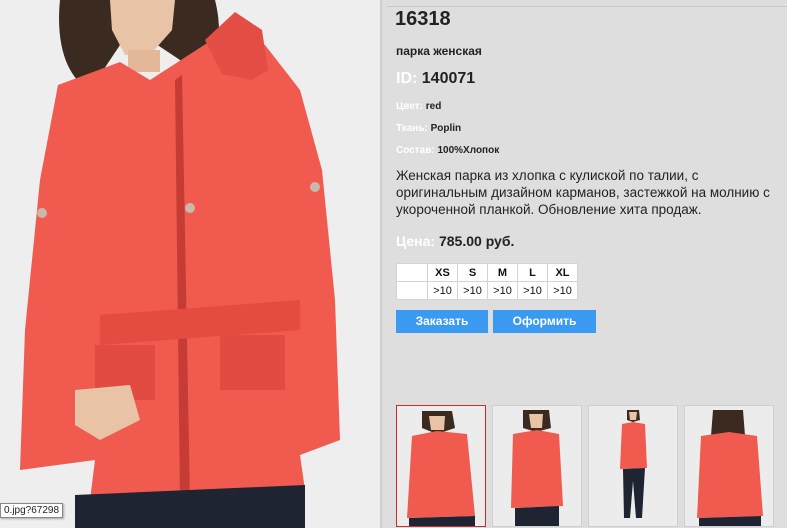  I want to click on size-stock-row: >10 >10 >10 >10 >10, so click(487, 290).